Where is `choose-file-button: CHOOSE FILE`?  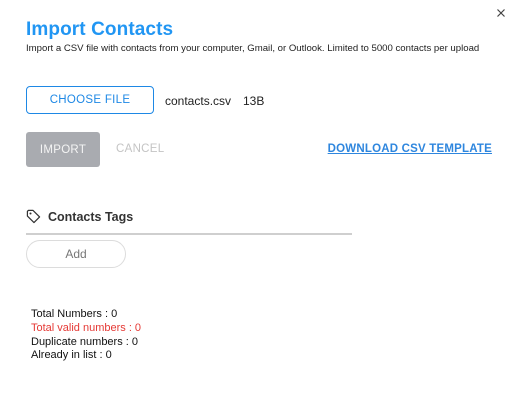 choose-file-button: CHOOSE FILE is located at coordinates (90, 100).